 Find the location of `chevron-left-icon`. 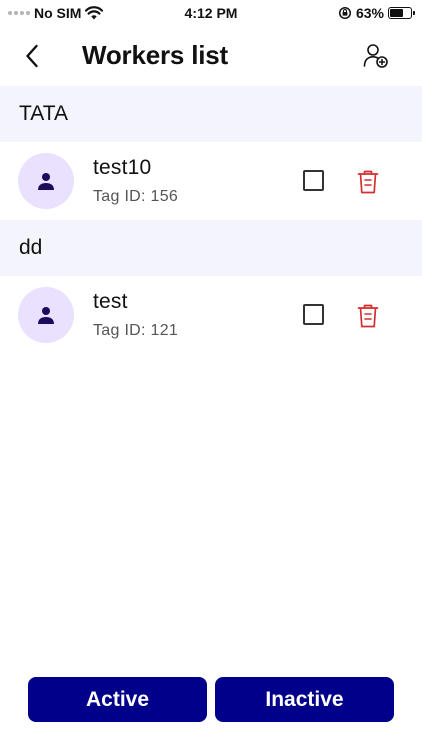

chevron-left-icon is located at coordinates (32, 56).